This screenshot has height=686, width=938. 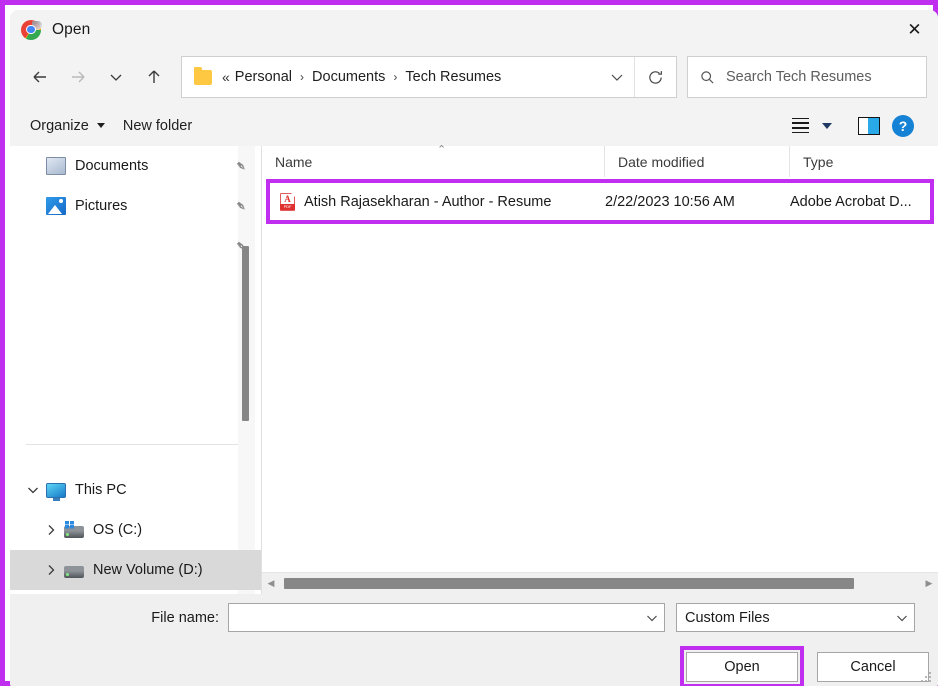 What do you see at coordinates (927, 677) in the screenshot?
I see `resize-grip` at bounding box center [927, 677].